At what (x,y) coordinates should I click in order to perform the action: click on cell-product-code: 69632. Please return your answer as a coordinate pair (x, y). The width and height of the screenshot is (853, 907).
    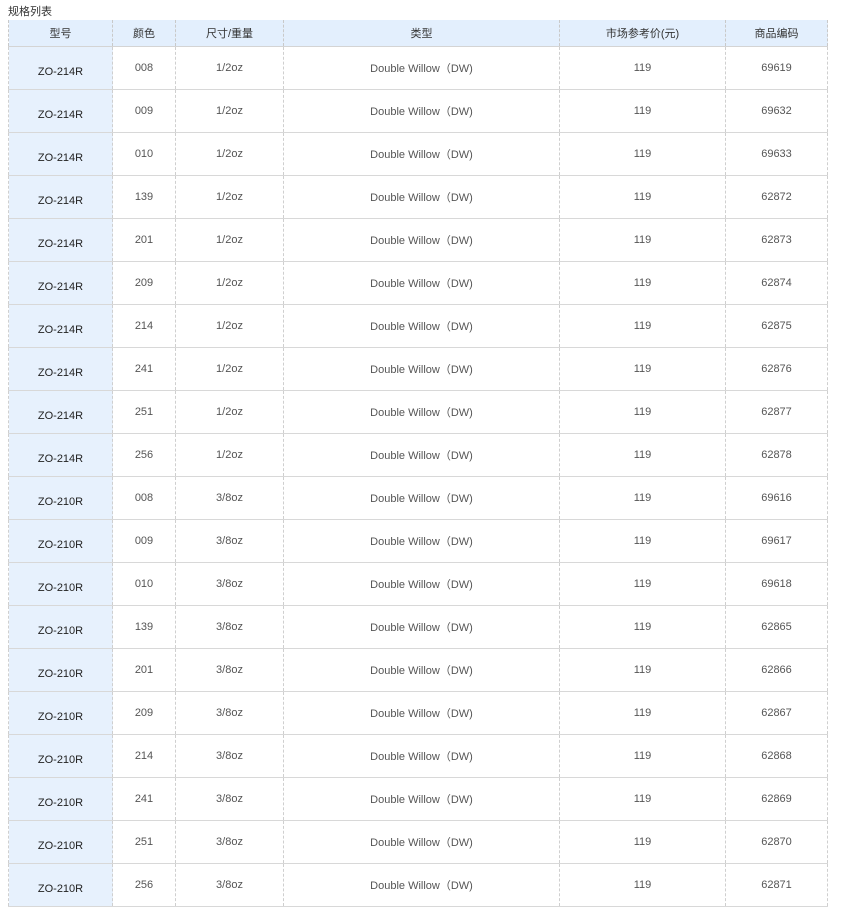
    Looking at the image, I should click on (776, 111).